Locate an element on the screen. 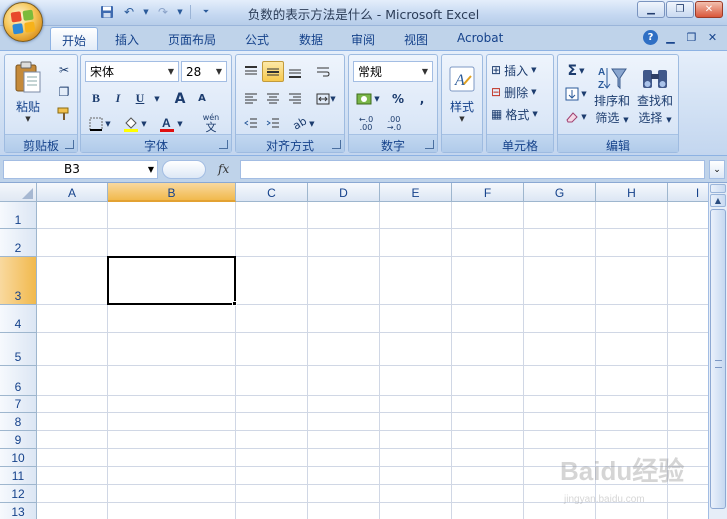 Image resolution: width=727 pixels, height=519 pixels. row-header-3: 3 is located at coordinates (18, 281).